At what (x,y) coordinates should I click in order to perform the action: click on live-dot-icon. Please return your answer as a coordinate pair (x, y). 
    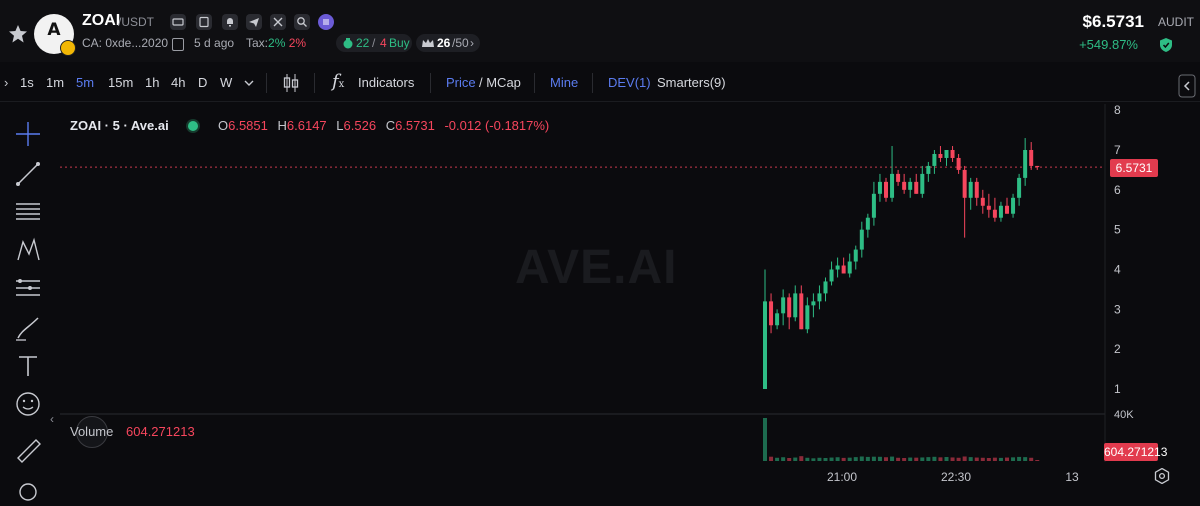
    Looking at the image, I should click on (193, 126).